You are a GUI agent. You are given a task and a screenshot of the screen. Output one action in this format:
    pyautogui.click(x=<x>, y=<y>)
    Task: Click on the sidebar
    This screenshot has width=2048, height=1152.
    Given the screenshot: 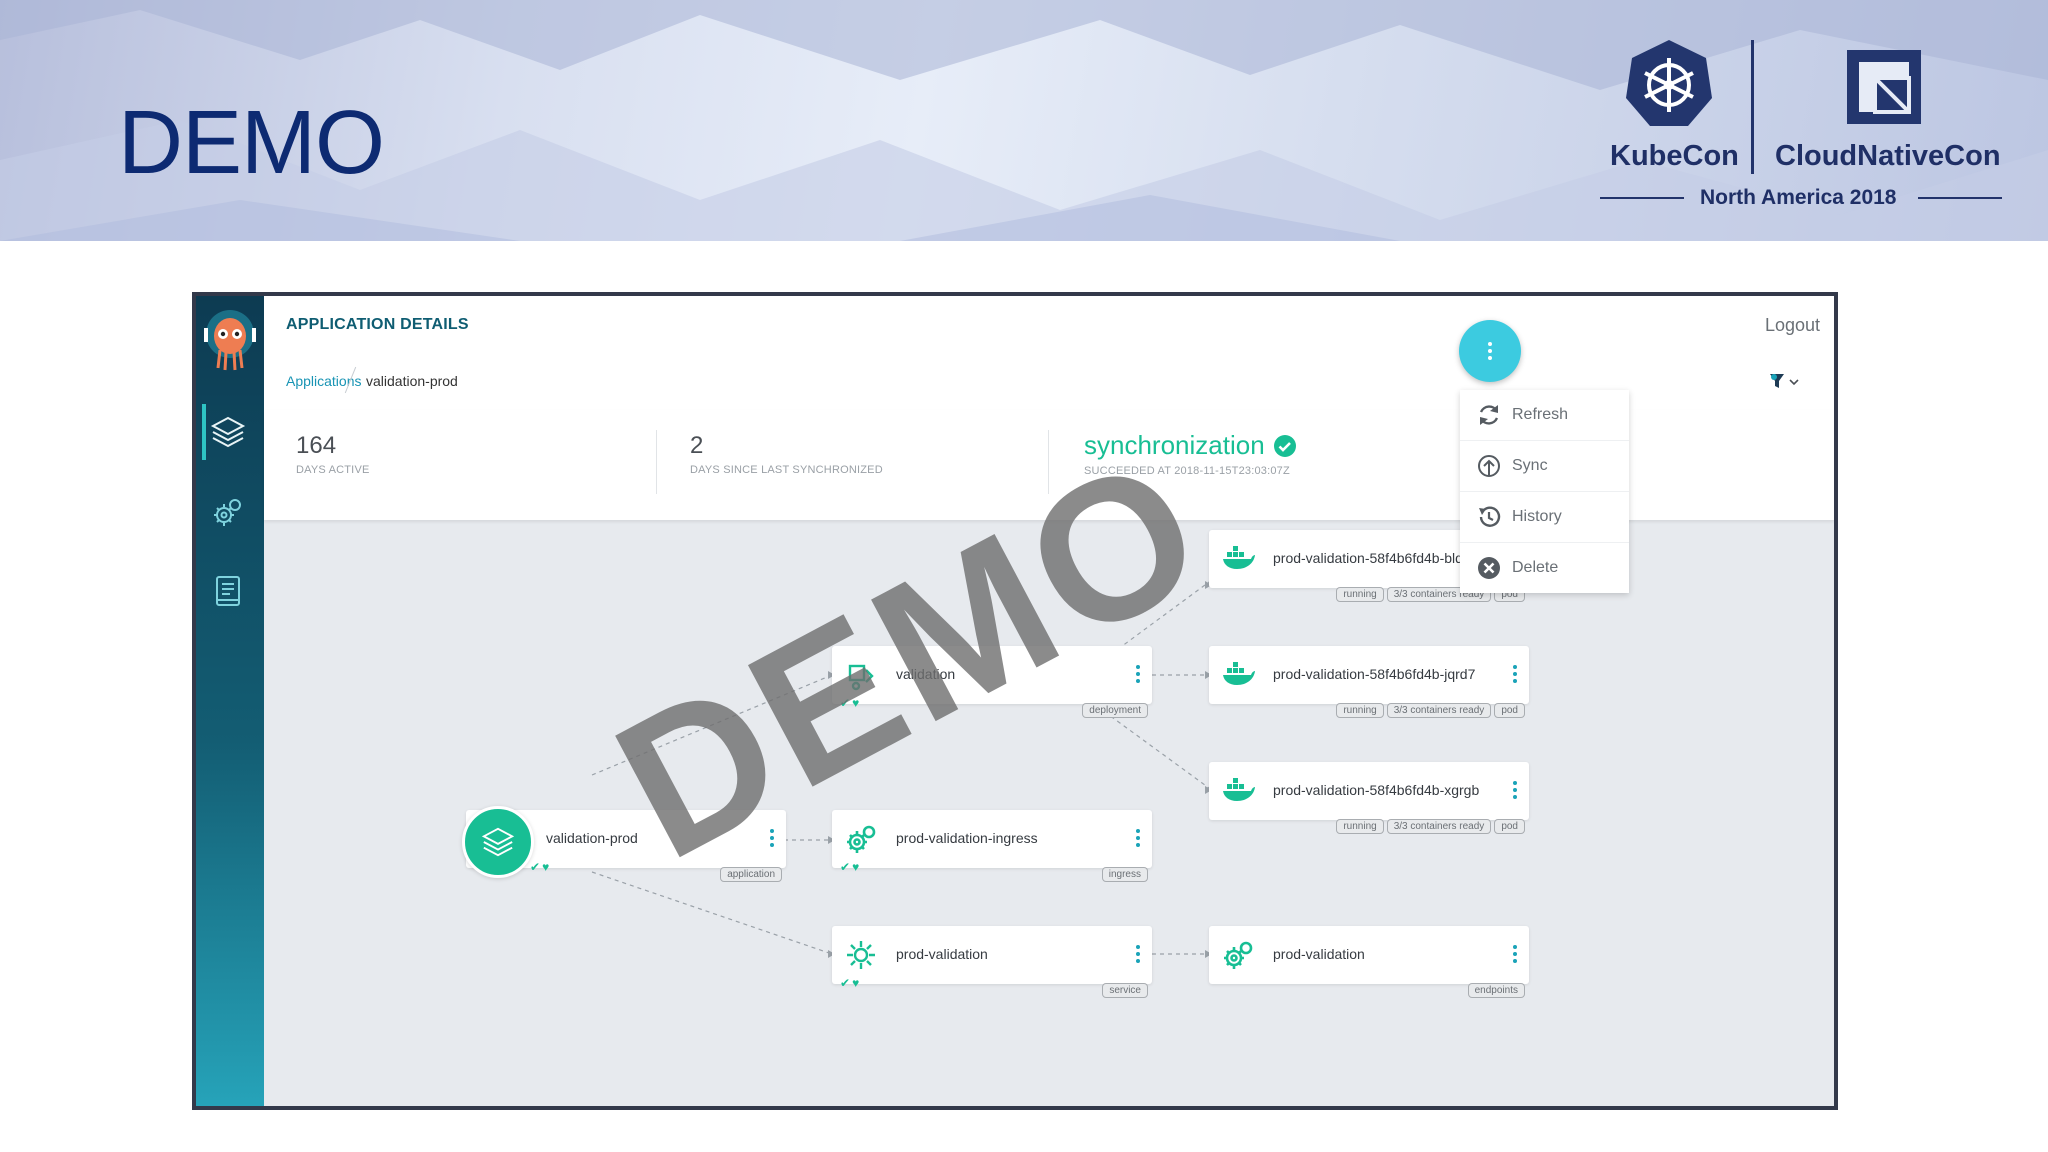 What is the action you would take?
    pyautogui.click(x=230, y=701)
    